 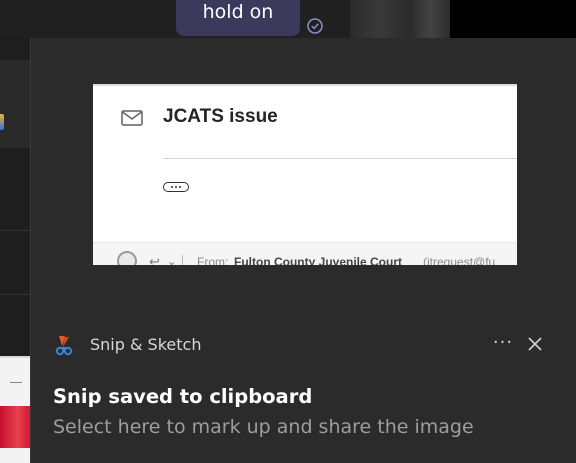 What do you see at coordinates (513, 19) in the screenshot?
I see `background-dark-panel` at bounding box center [513, 19].